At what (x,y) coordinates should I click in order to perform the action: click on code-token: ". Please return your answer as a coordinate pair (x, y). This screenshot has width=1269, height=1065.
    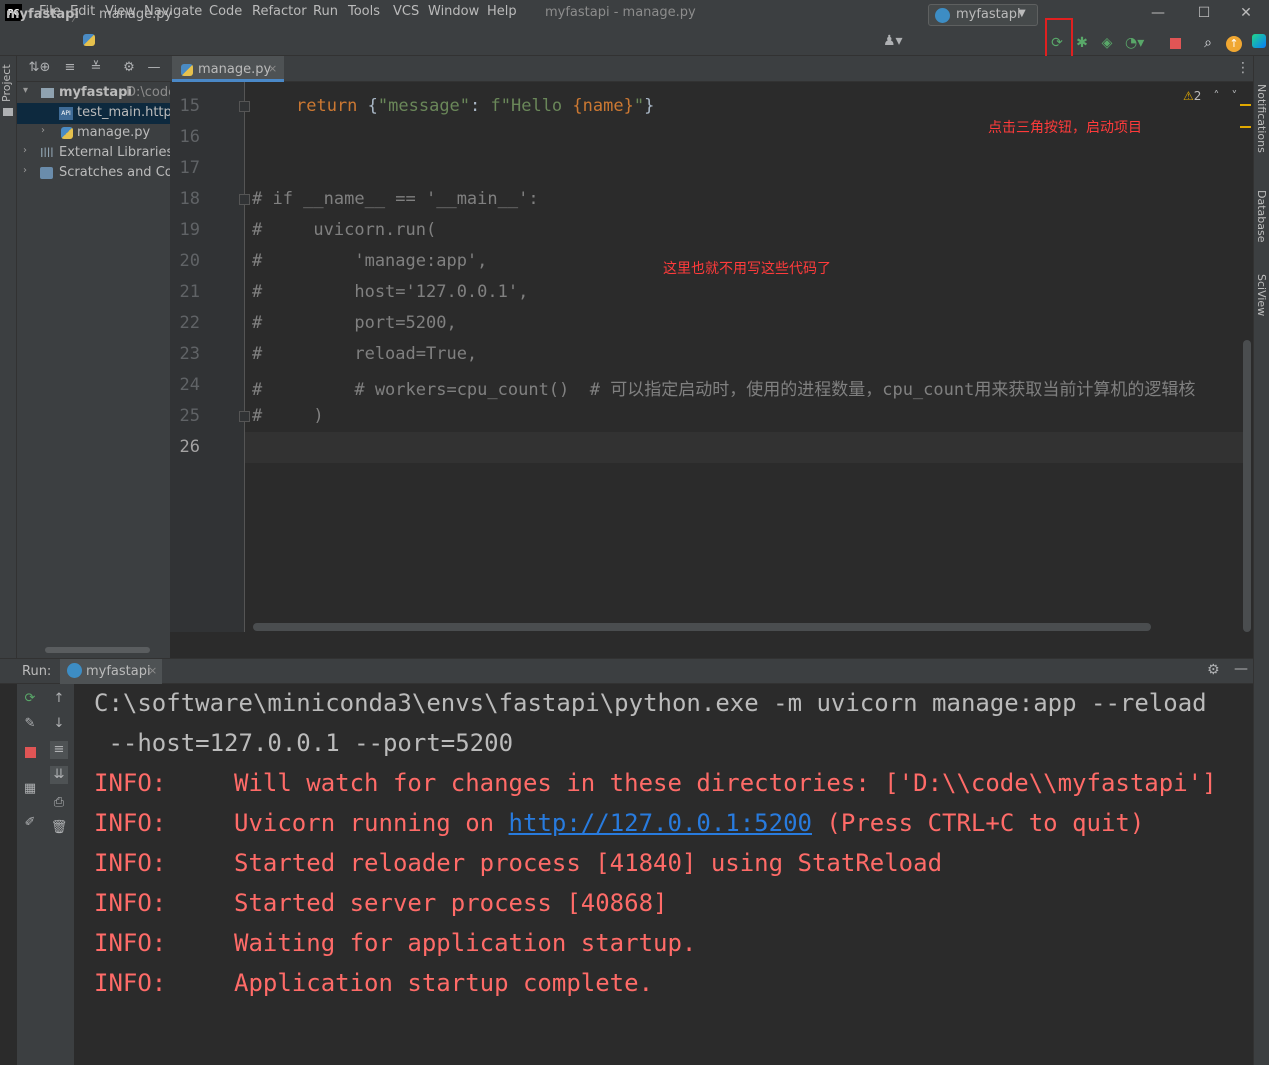
    Looking at the image, I should click on (639, 106).